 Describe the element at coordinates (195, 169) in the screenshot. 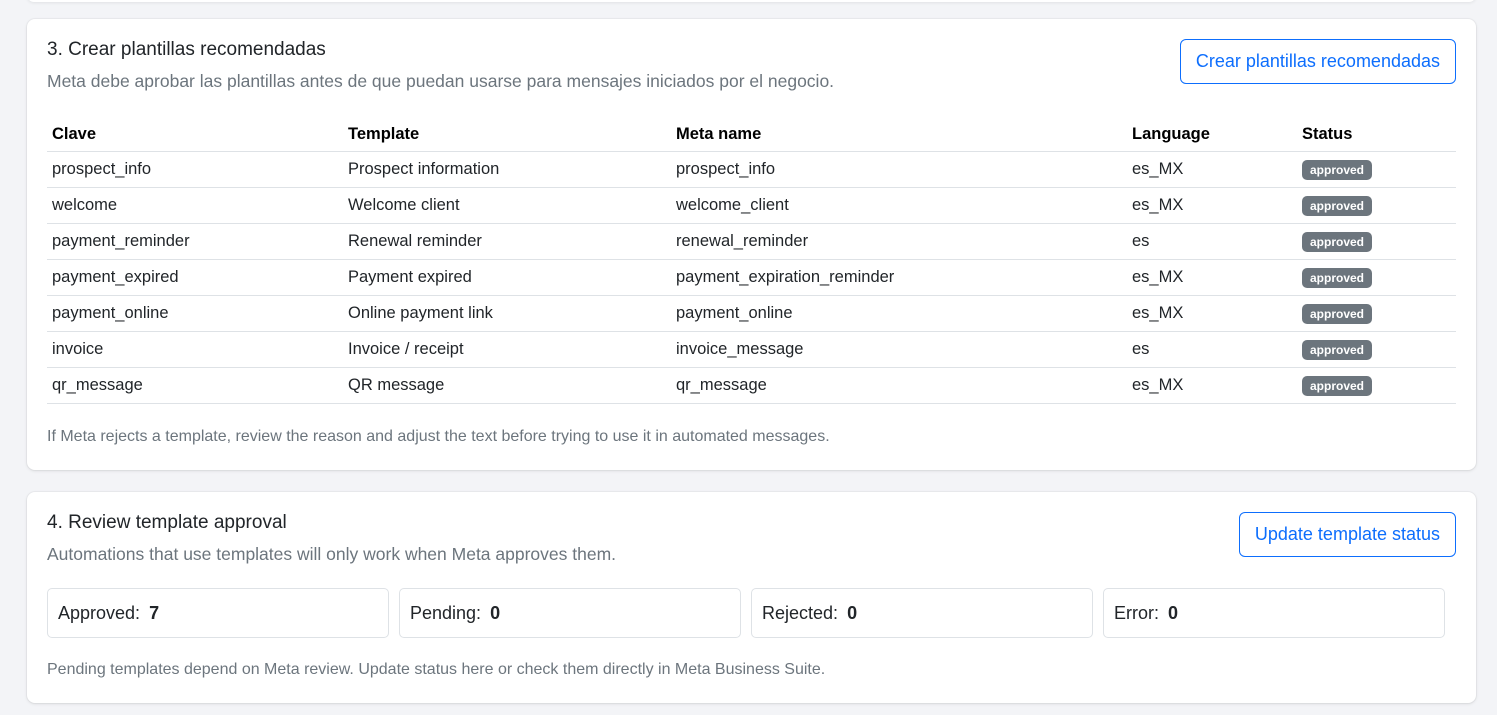

I see `cell-key: prospect_info` at that location.